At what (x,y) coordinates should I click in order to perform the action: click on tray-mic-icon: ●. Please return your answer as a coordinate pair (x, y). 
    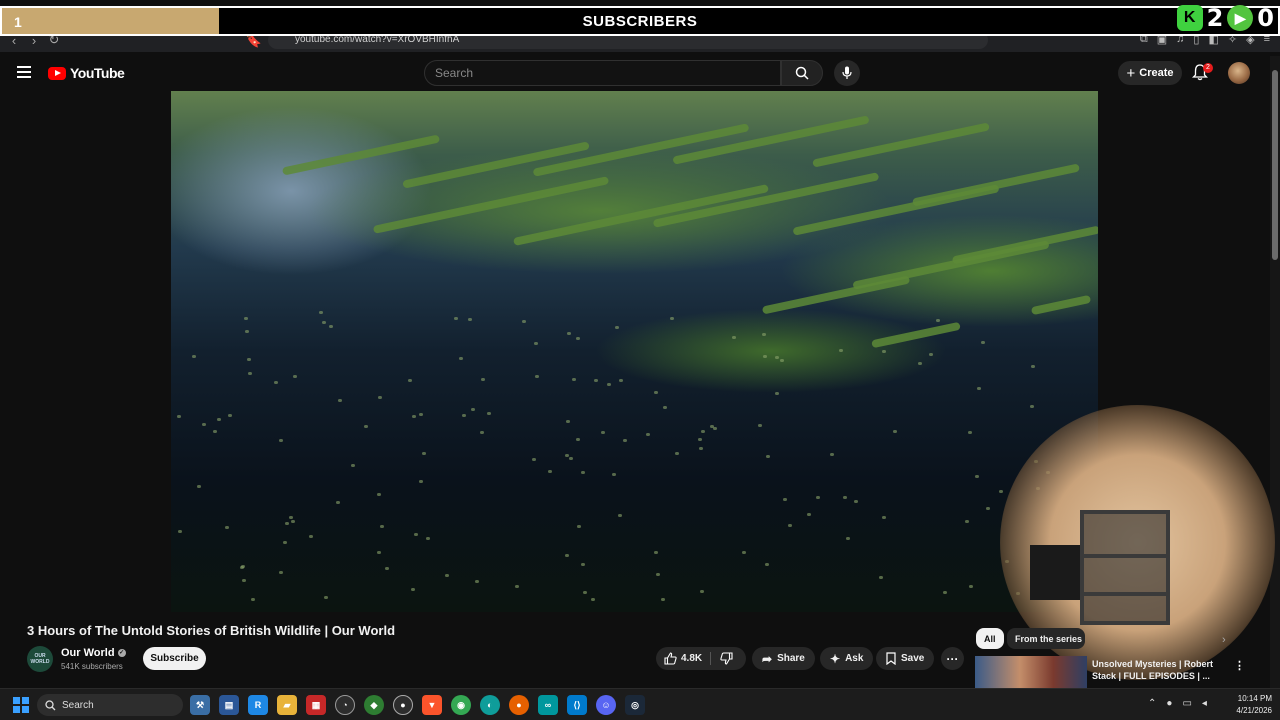
    Looking at the image, I should click on (1169, 703).